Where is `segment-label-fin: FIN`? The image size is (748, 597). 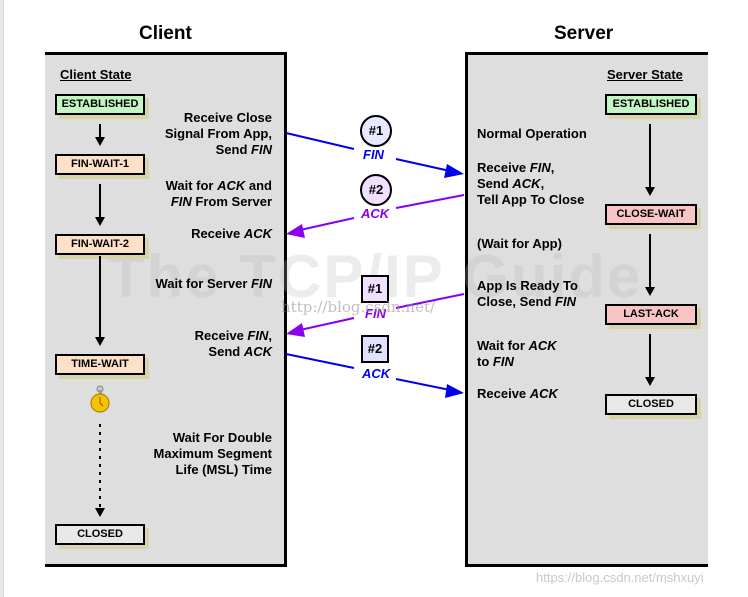 segment-label-fin: FIN is located at coordinates (373, 154).